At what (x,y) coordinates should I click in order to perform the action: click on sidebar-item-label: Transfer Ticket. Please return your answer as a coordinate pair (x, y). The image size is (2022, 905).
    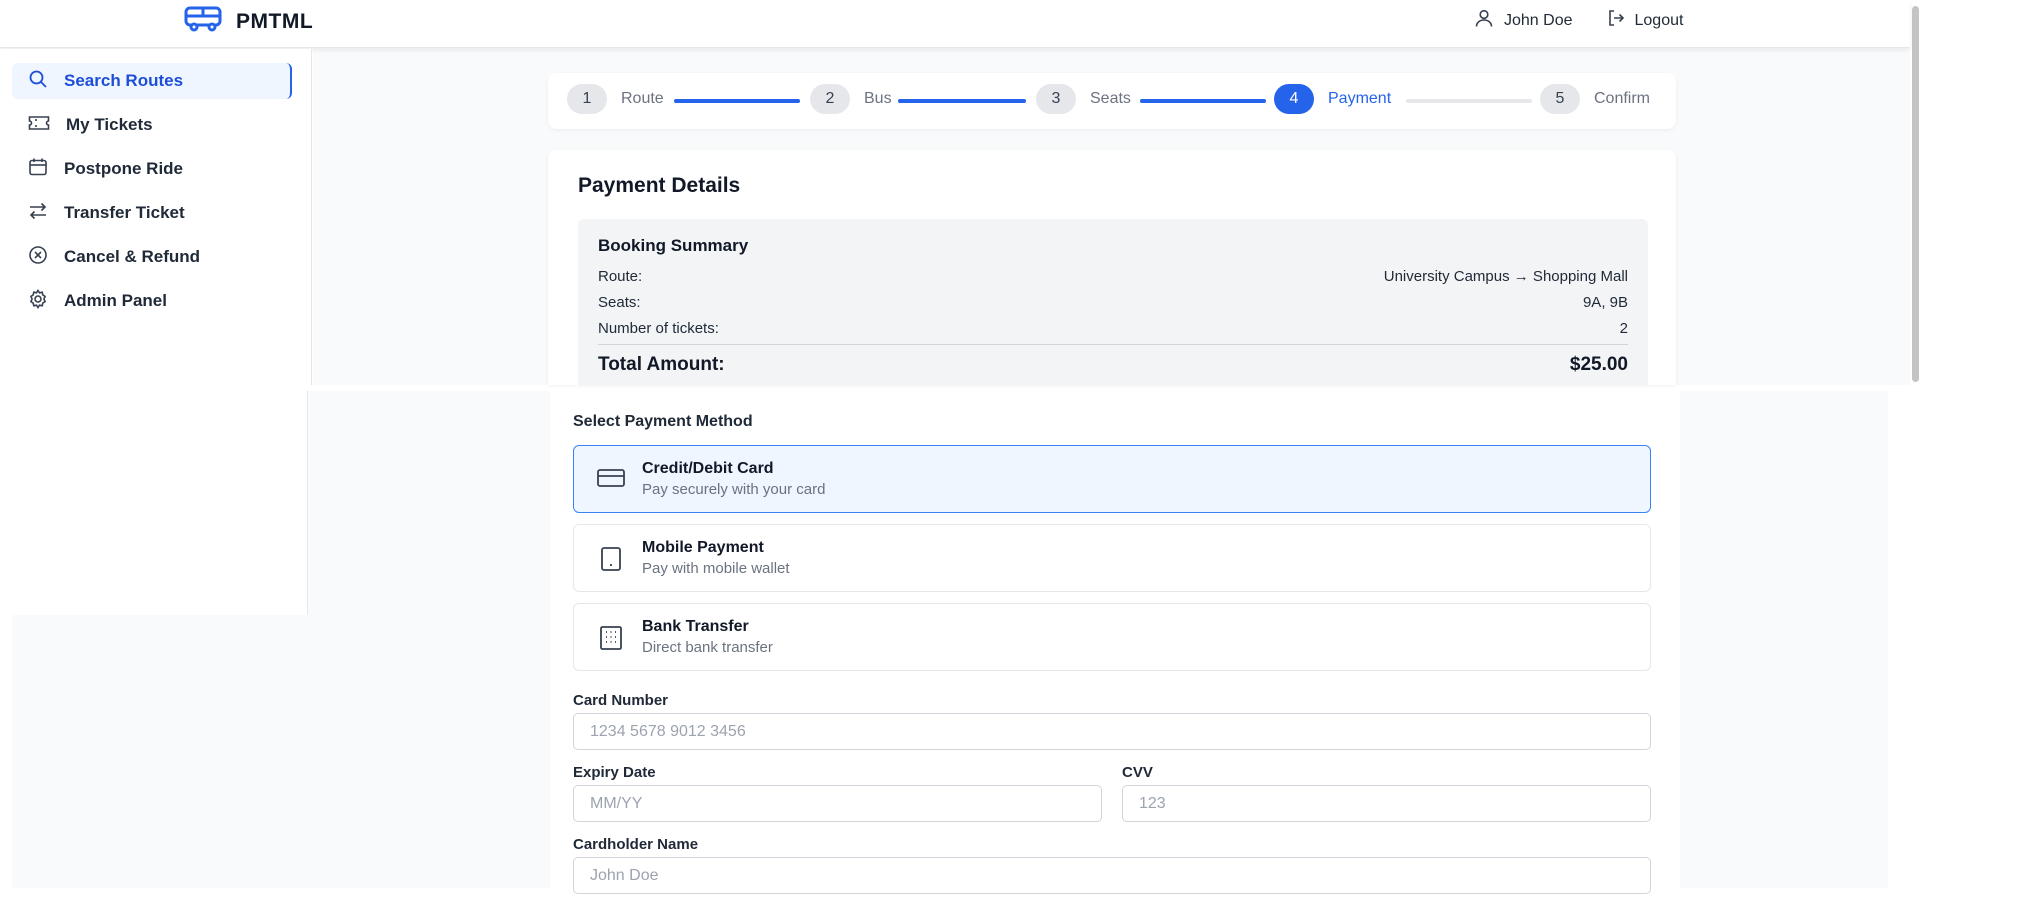
    Looking at the image, I should click on (124, 212).